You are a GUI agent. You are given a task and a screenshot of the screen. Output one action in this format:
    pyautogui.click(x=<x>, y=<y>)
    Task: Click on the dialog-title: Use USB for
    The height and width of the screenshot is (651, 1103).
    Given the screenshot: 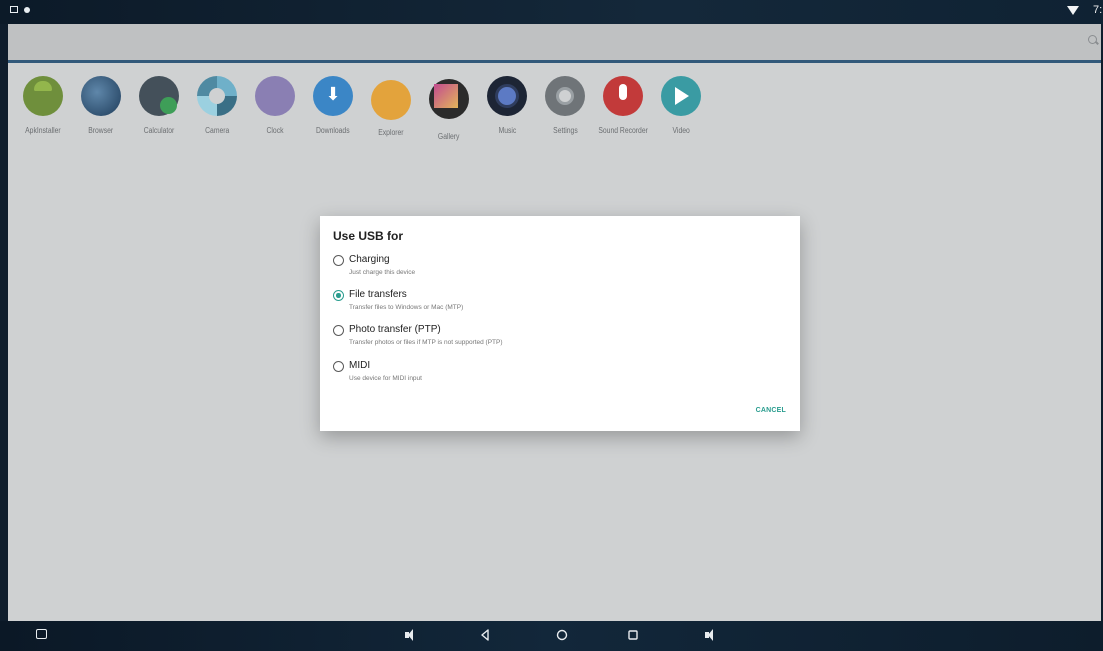 What is the action you would take?
    pyautogui.click(x=368, y=236)
    